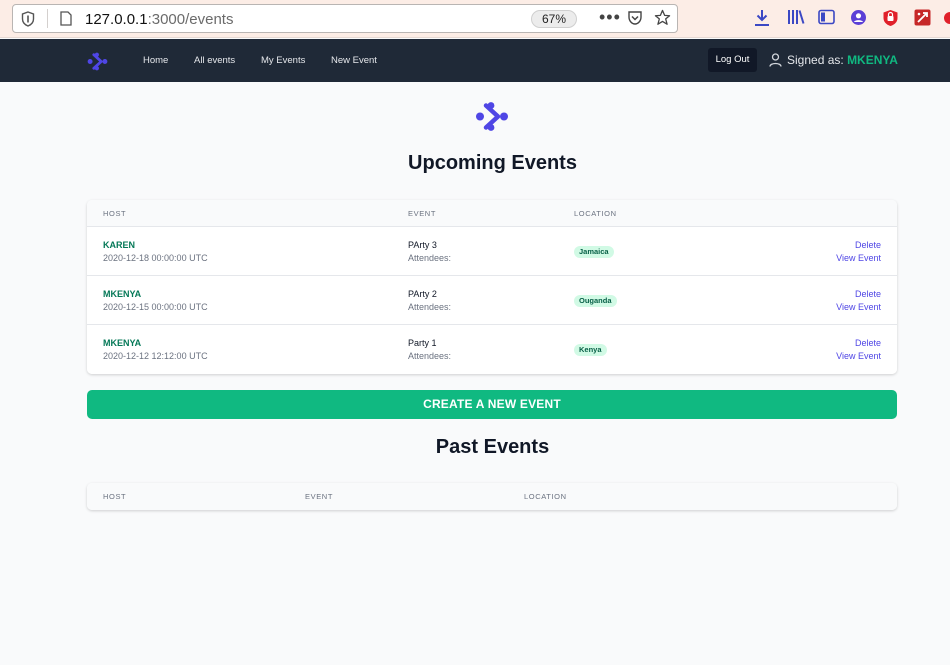 This screenshot has height=665, width=950. What do you see at coordinates (283, 60) in the screenshot?
I see `nav-link-my-events: My Events` at bounding box center [283, 60].